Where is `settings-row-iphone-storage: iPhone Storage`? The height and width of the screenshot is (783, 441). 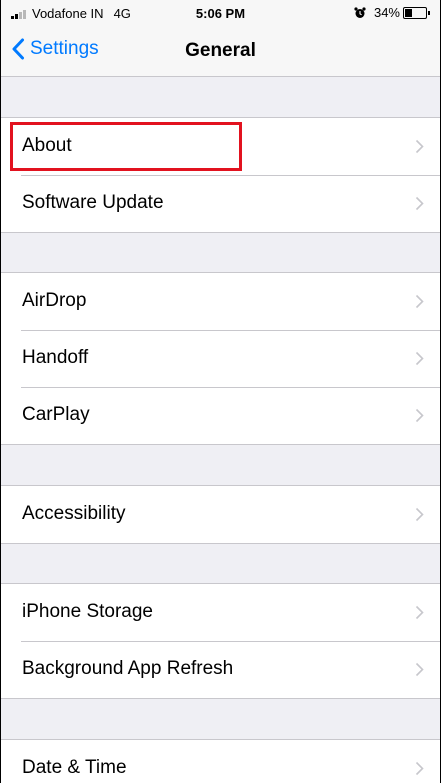 settings-row-iphone-storage: iPhone Storage is located at coordinates (220, 612).